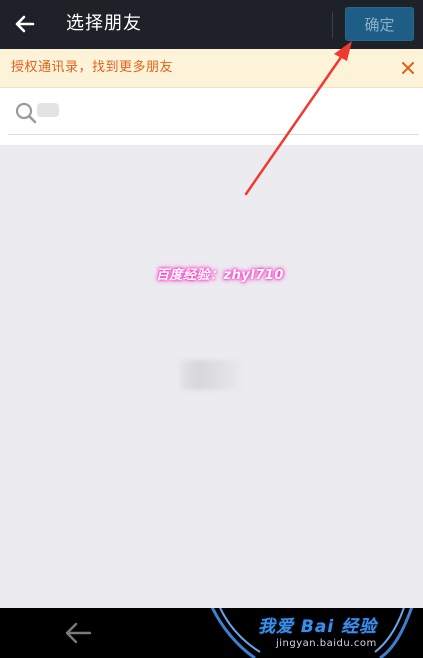 The image size is (423, 658). Describe the element at coordinates (213, 134) in the screenshot. I see `search-underline` at that location.